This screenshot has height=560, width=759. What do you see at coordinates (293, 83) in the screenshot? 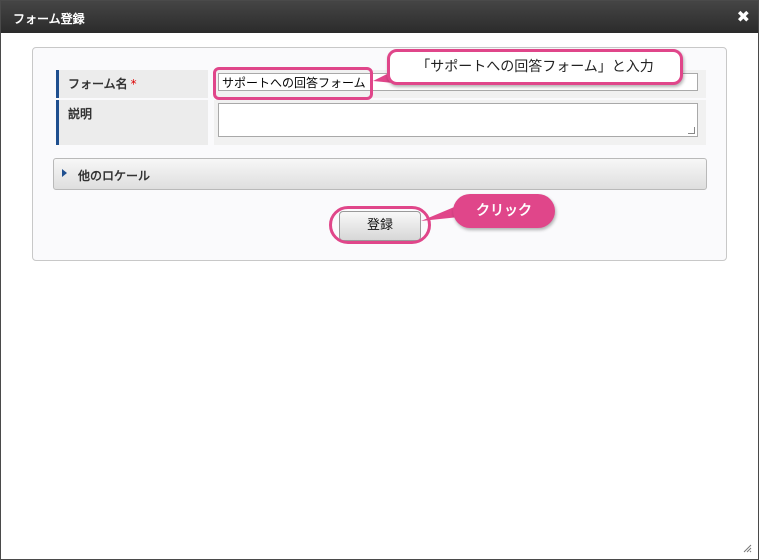
I see `input-highlight` at bounding box center [293, 83].